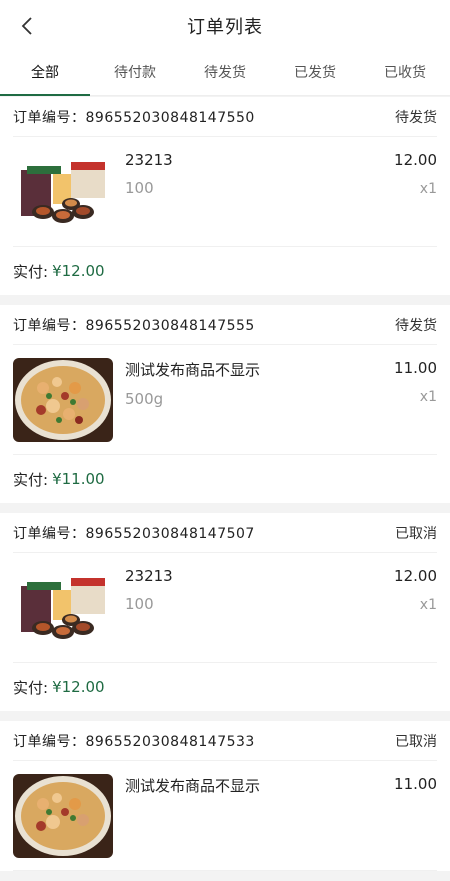 The height and width of the screenshot is (881, 450). What do you see at coordinates (170, 325) in the screenshot?
I see `order-number-value: 896552030848147555` at bounding box center [170, 325].